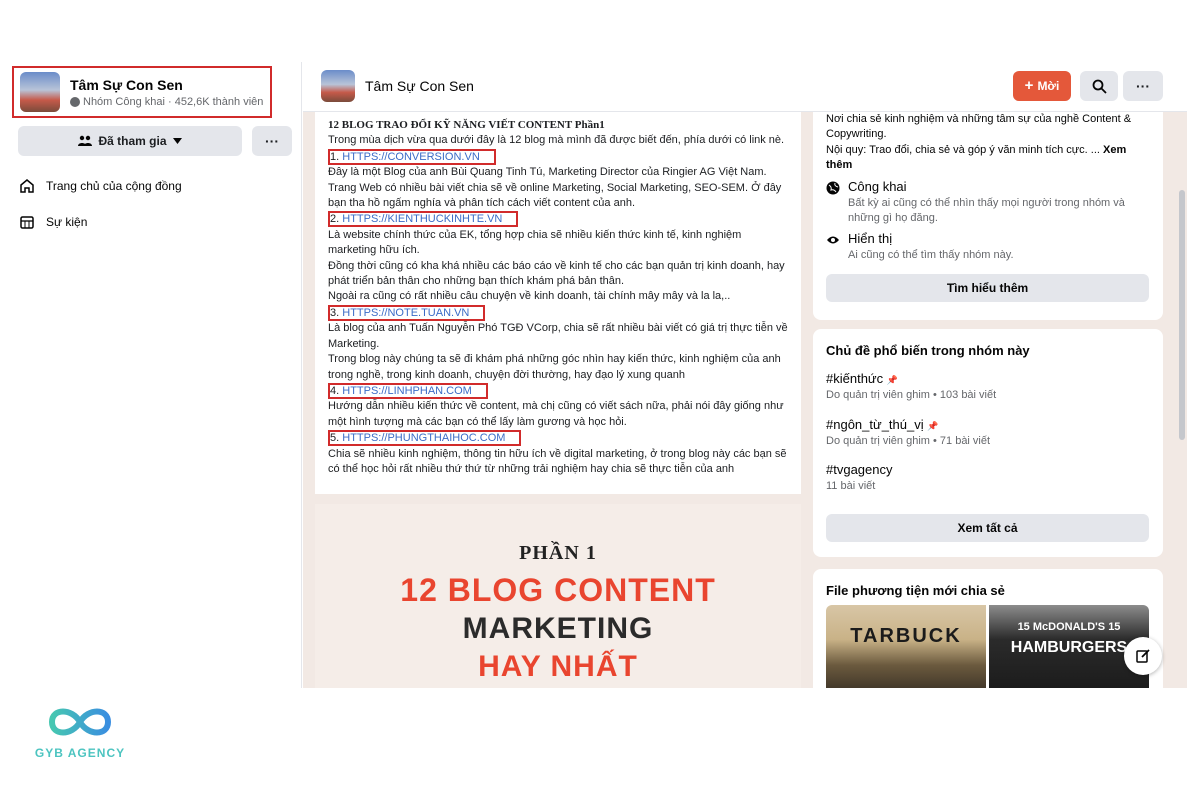  Describe the element at coordinates (833, 240) in the screenshot. I see `eye-icon` at that location.